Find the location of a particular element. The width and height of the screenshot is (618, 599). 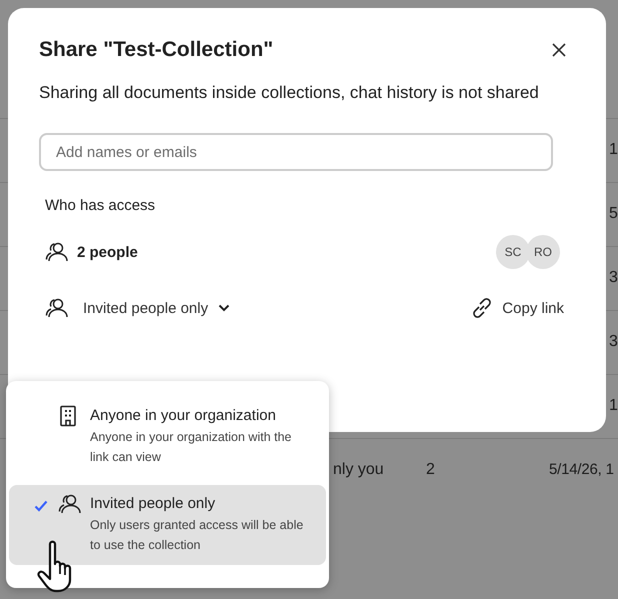

search-field: Add names or emails is located at coordinates (296, 152).